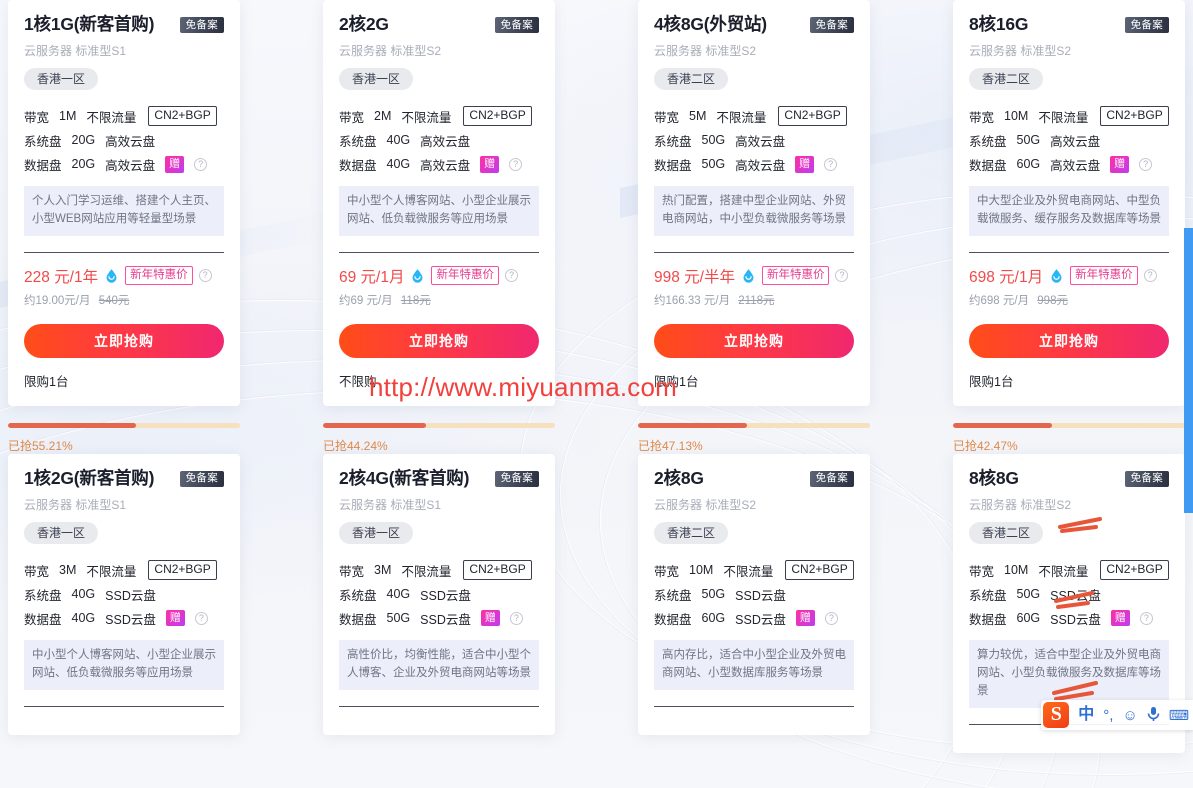 Image resolution: width=1193 pixels, height=788 pixels. I want to click on sold-progress: 已抢44.24%, so click(439, 430).